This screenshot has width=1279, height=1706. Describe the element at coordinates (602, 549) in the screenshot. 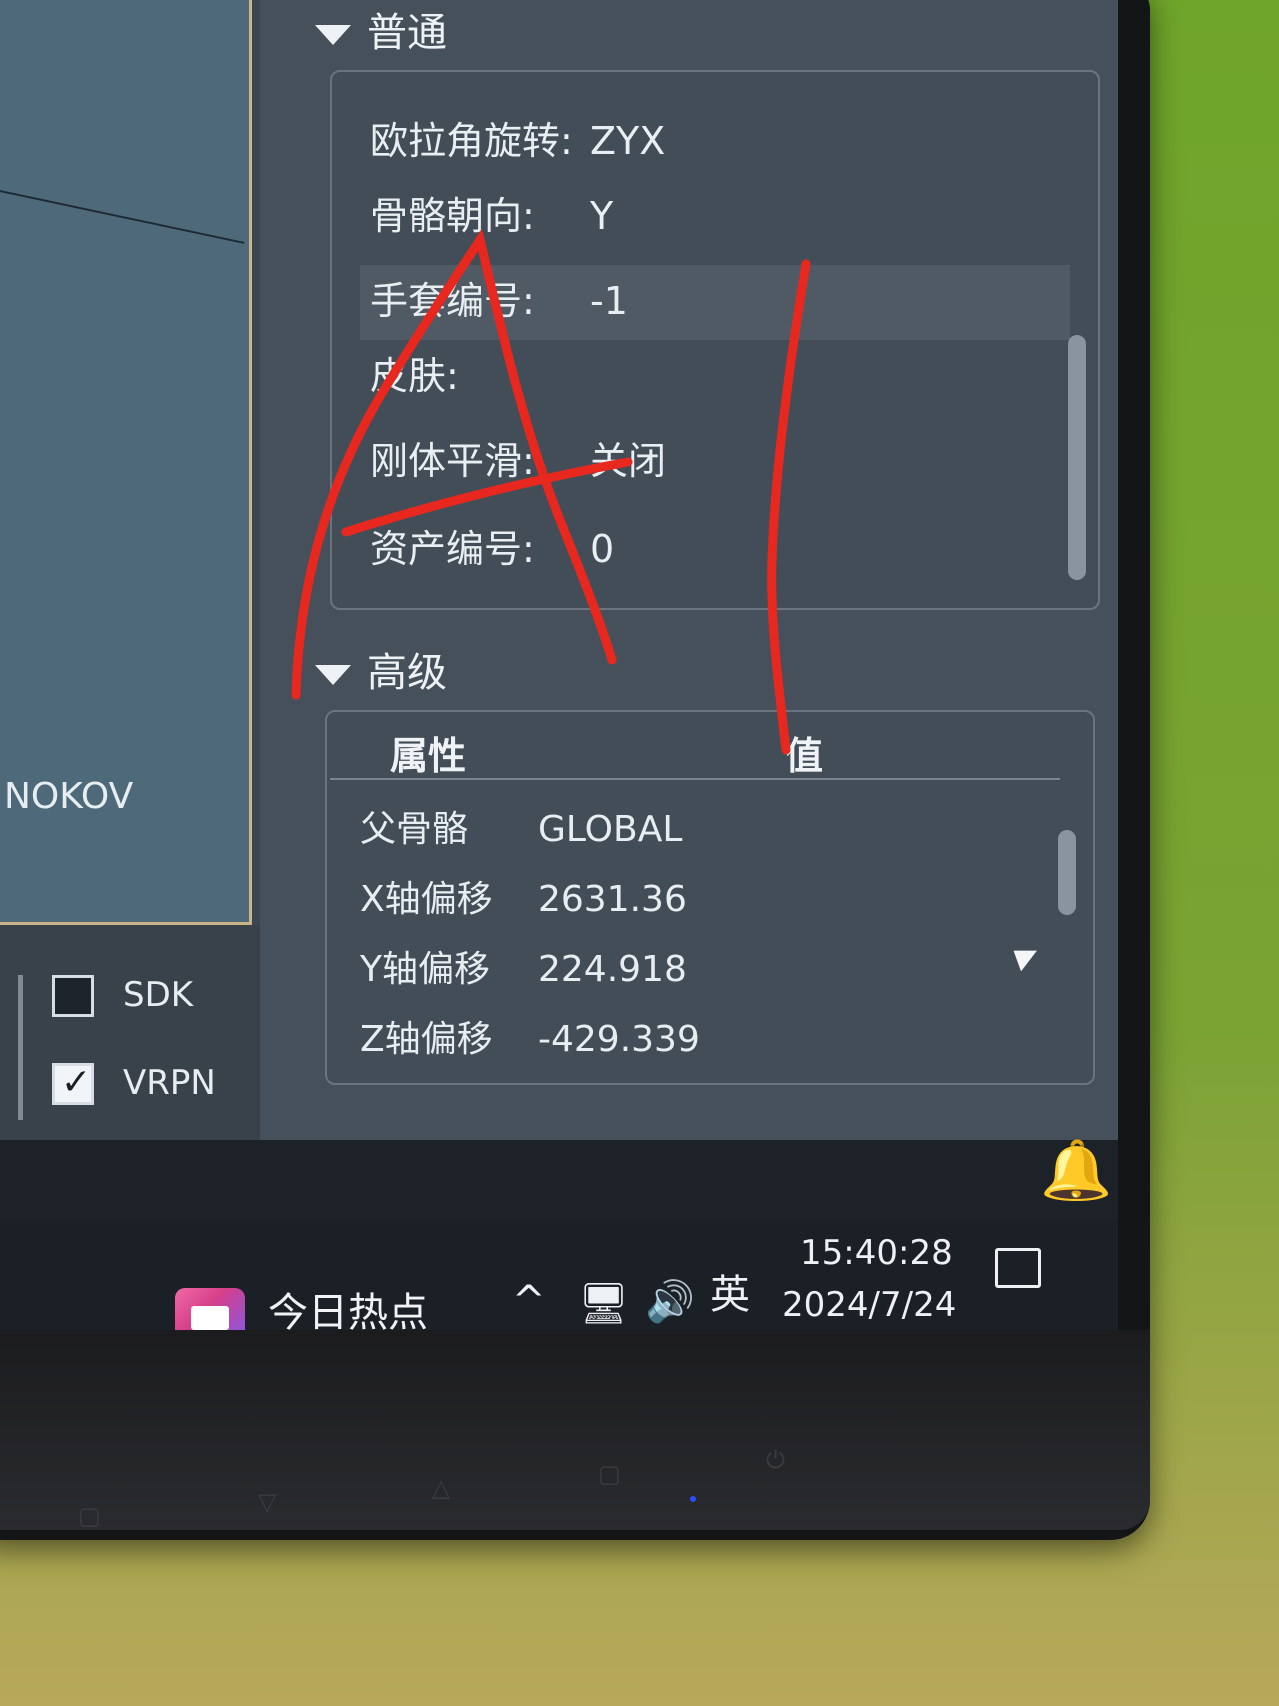

I see `prop-value: 0` at that location.